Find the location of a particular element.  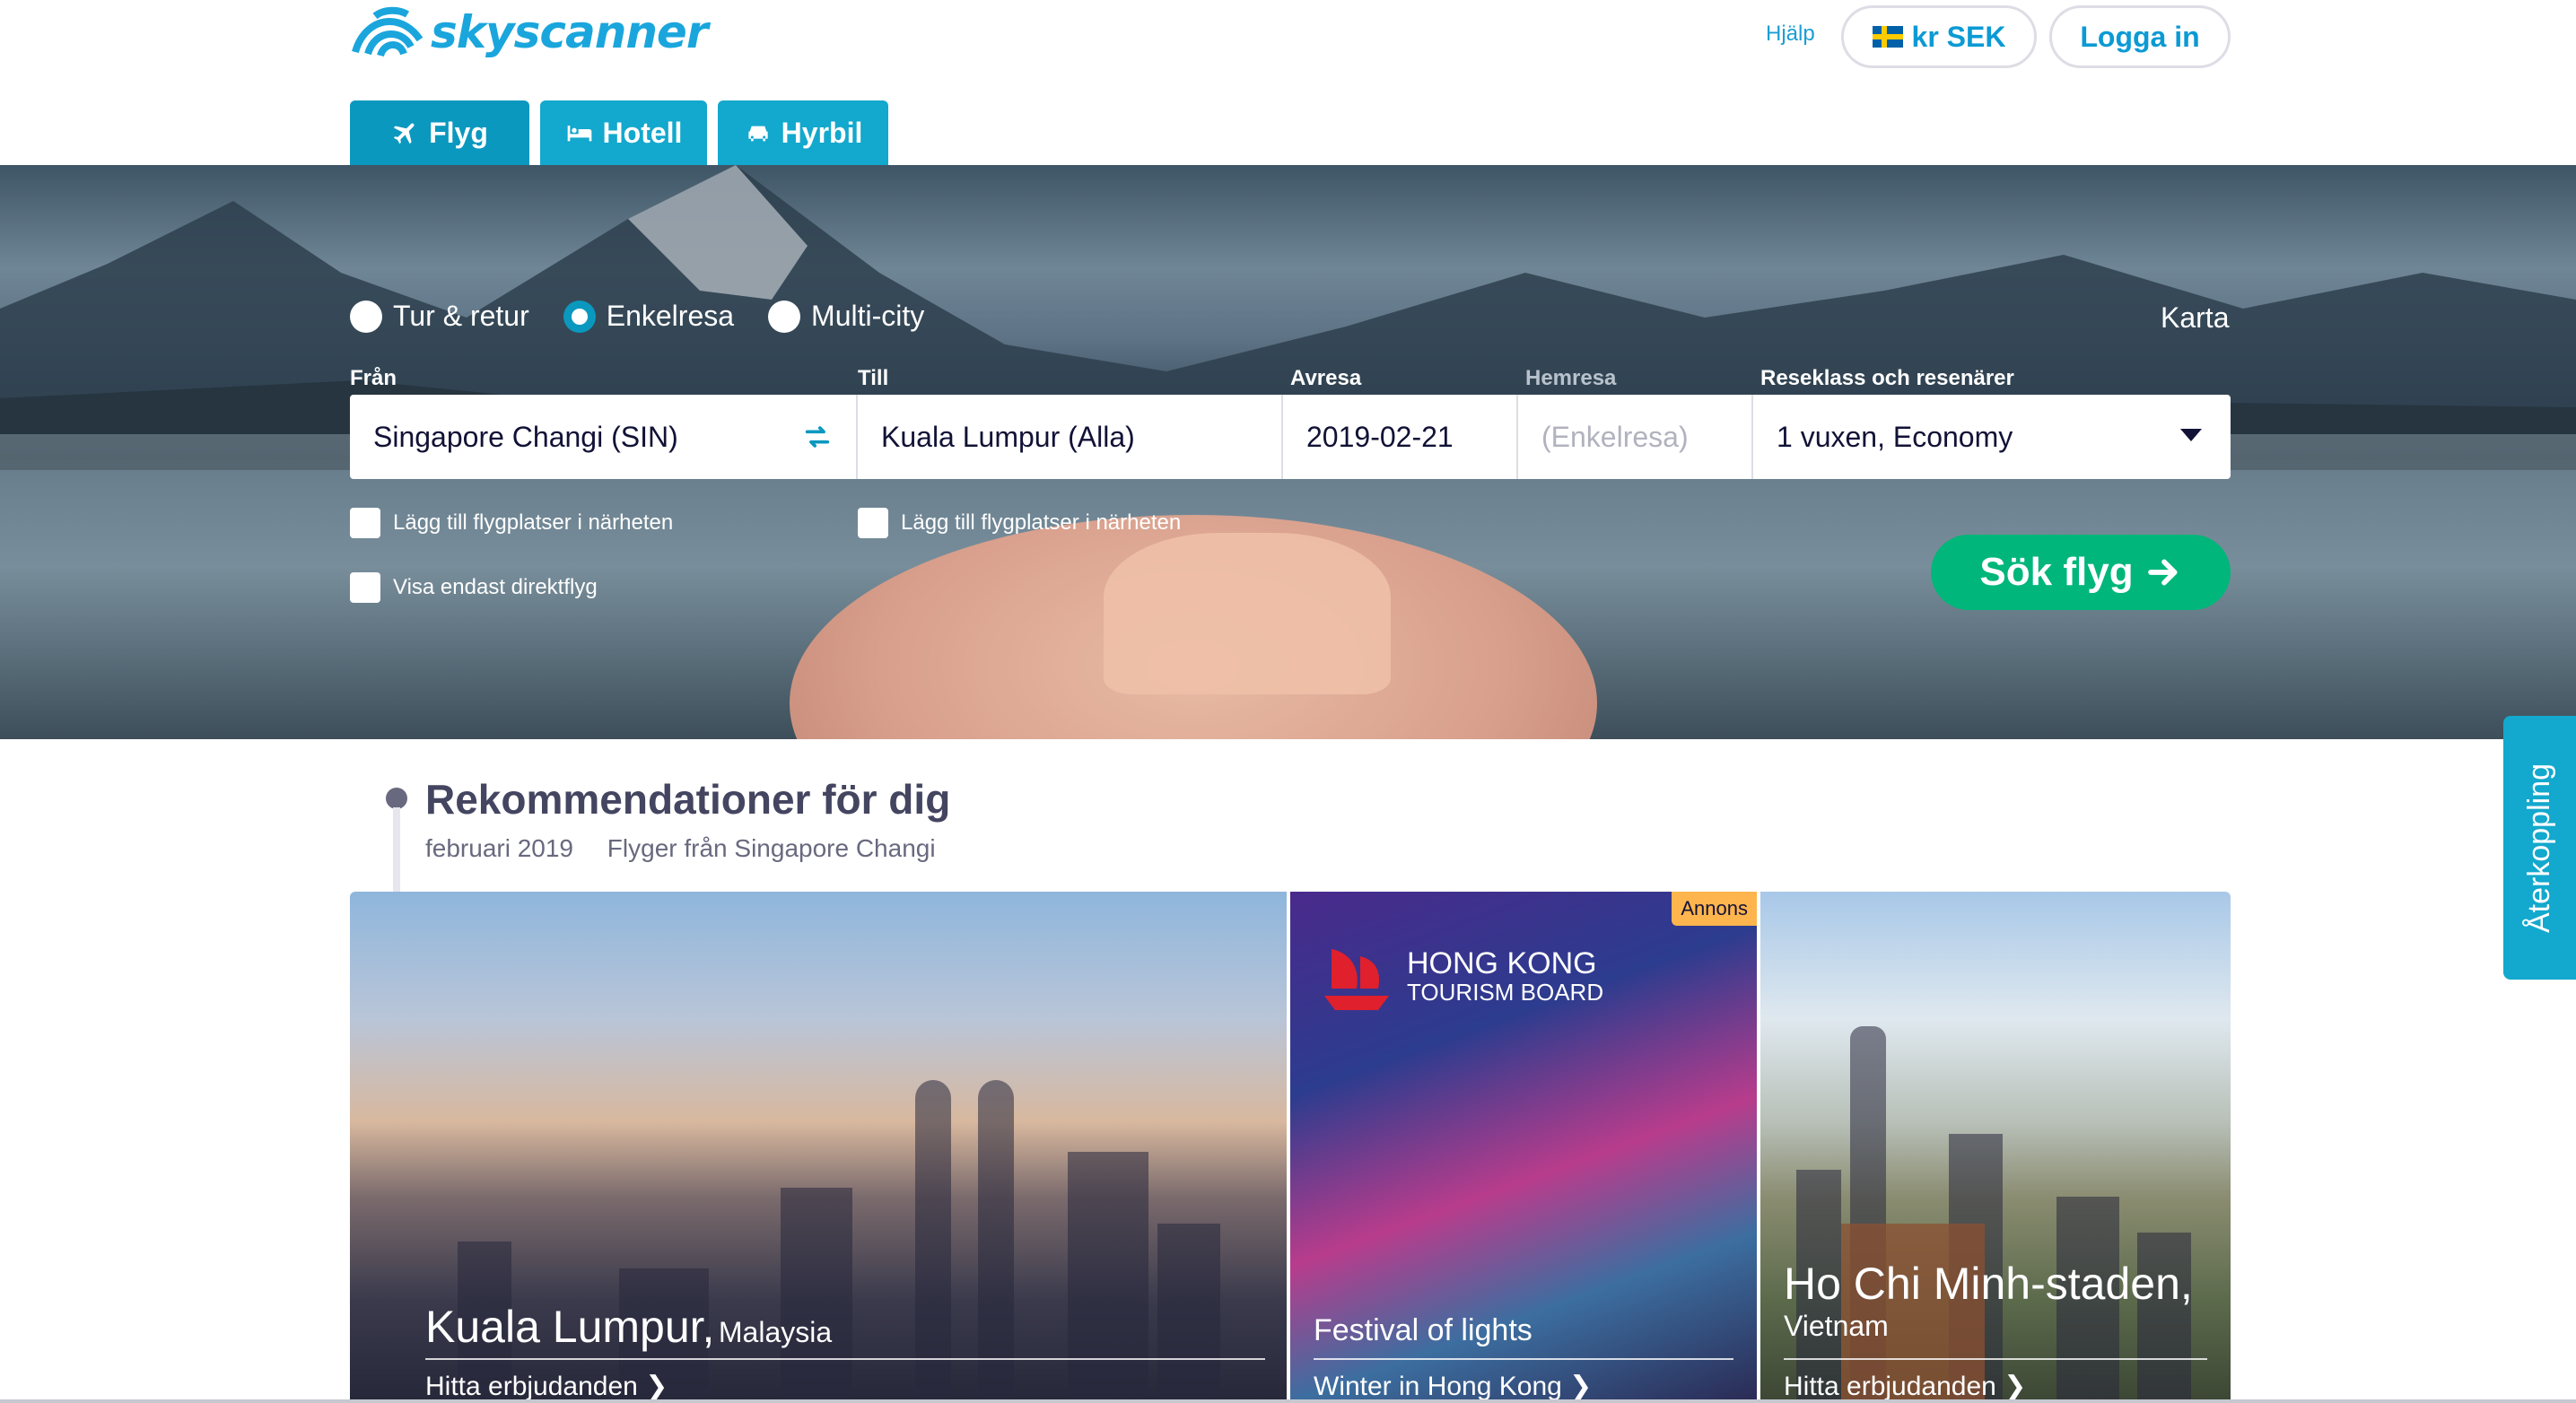

radio-one-way is located at coordinates (580, 316).